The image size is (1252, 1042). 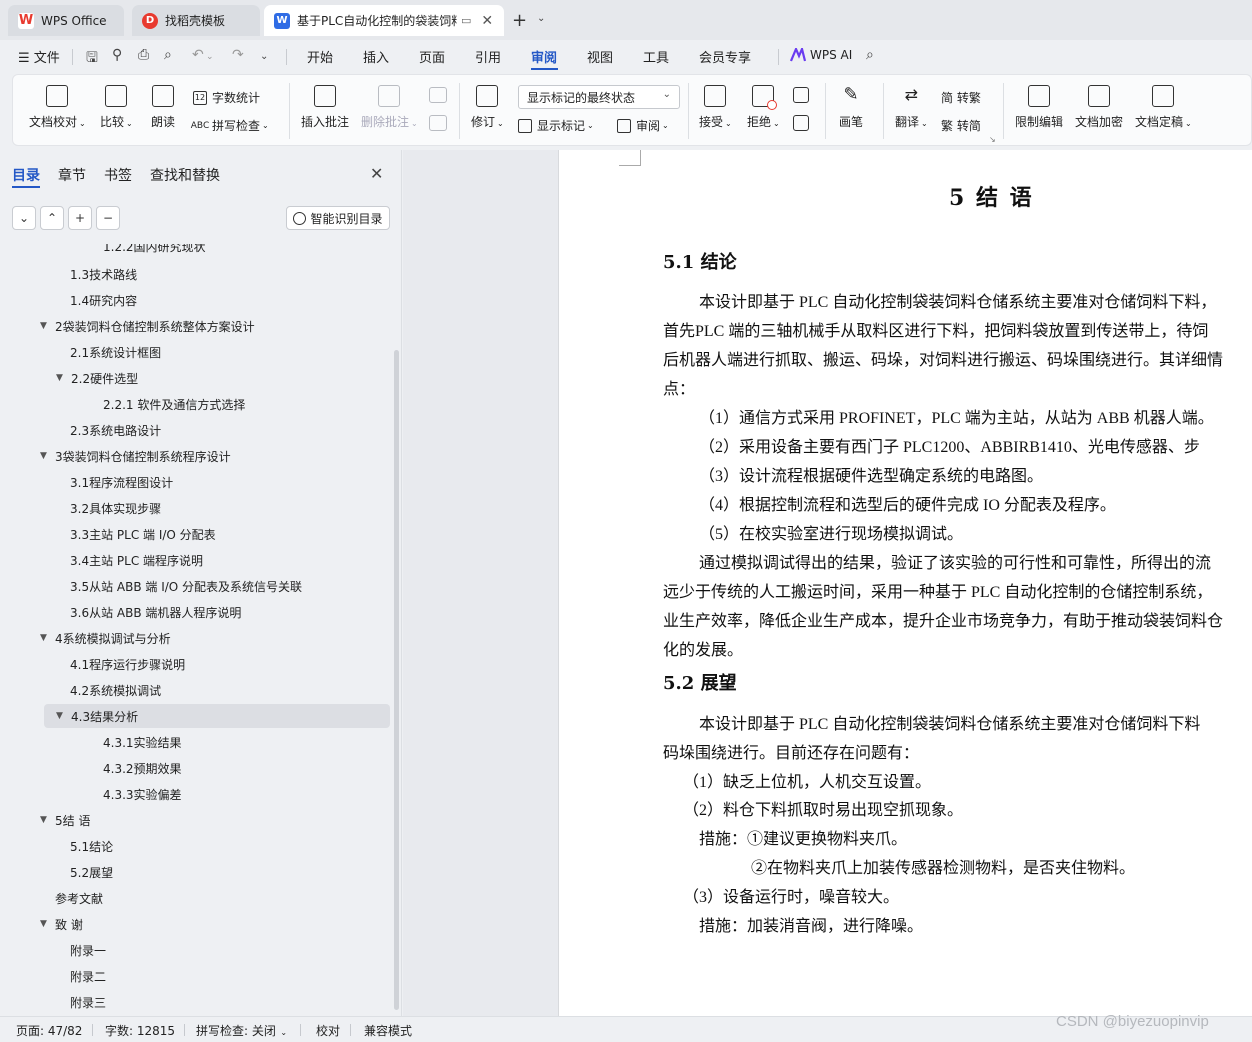 I want to click on show-markup-button: 显示标记 ⌄, so click(x=556, y=125).